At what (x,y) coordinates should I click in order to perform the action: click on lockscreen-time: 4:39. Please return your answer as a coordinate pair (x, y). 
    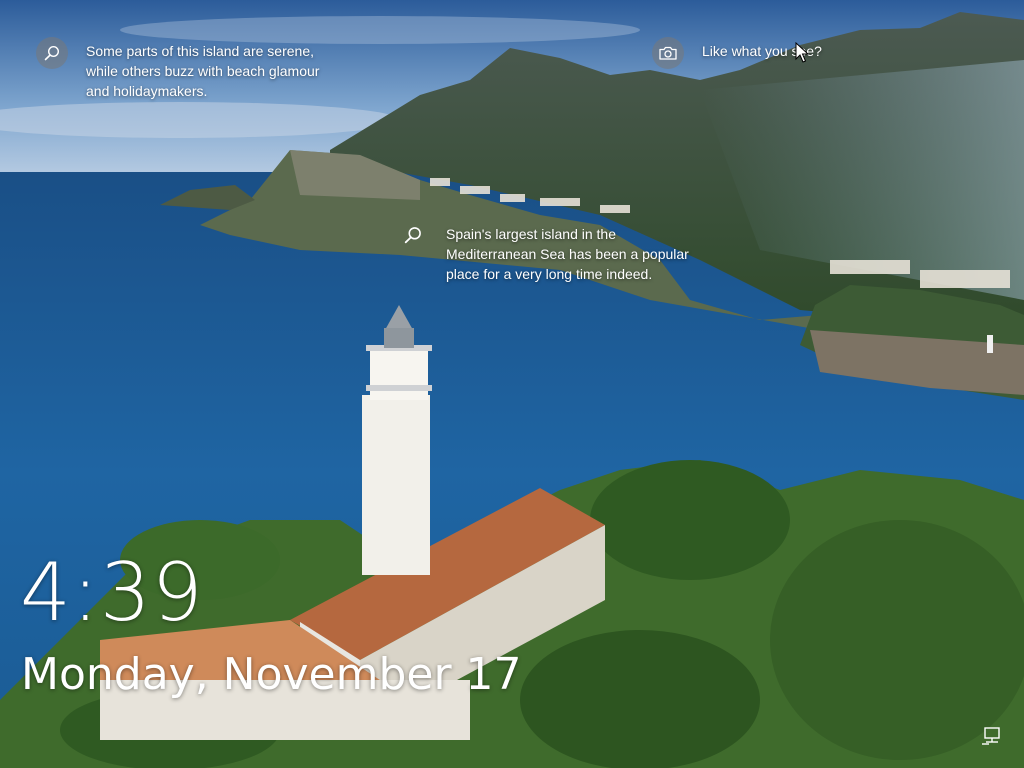
    Looking at the image, I should click on (112, 592).